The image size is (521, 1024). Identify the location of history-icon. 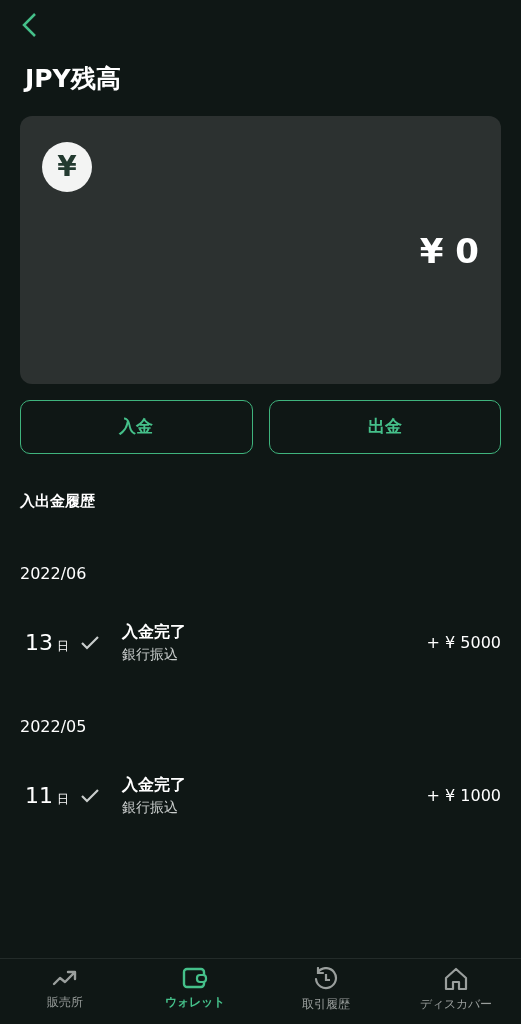
(325, 979).